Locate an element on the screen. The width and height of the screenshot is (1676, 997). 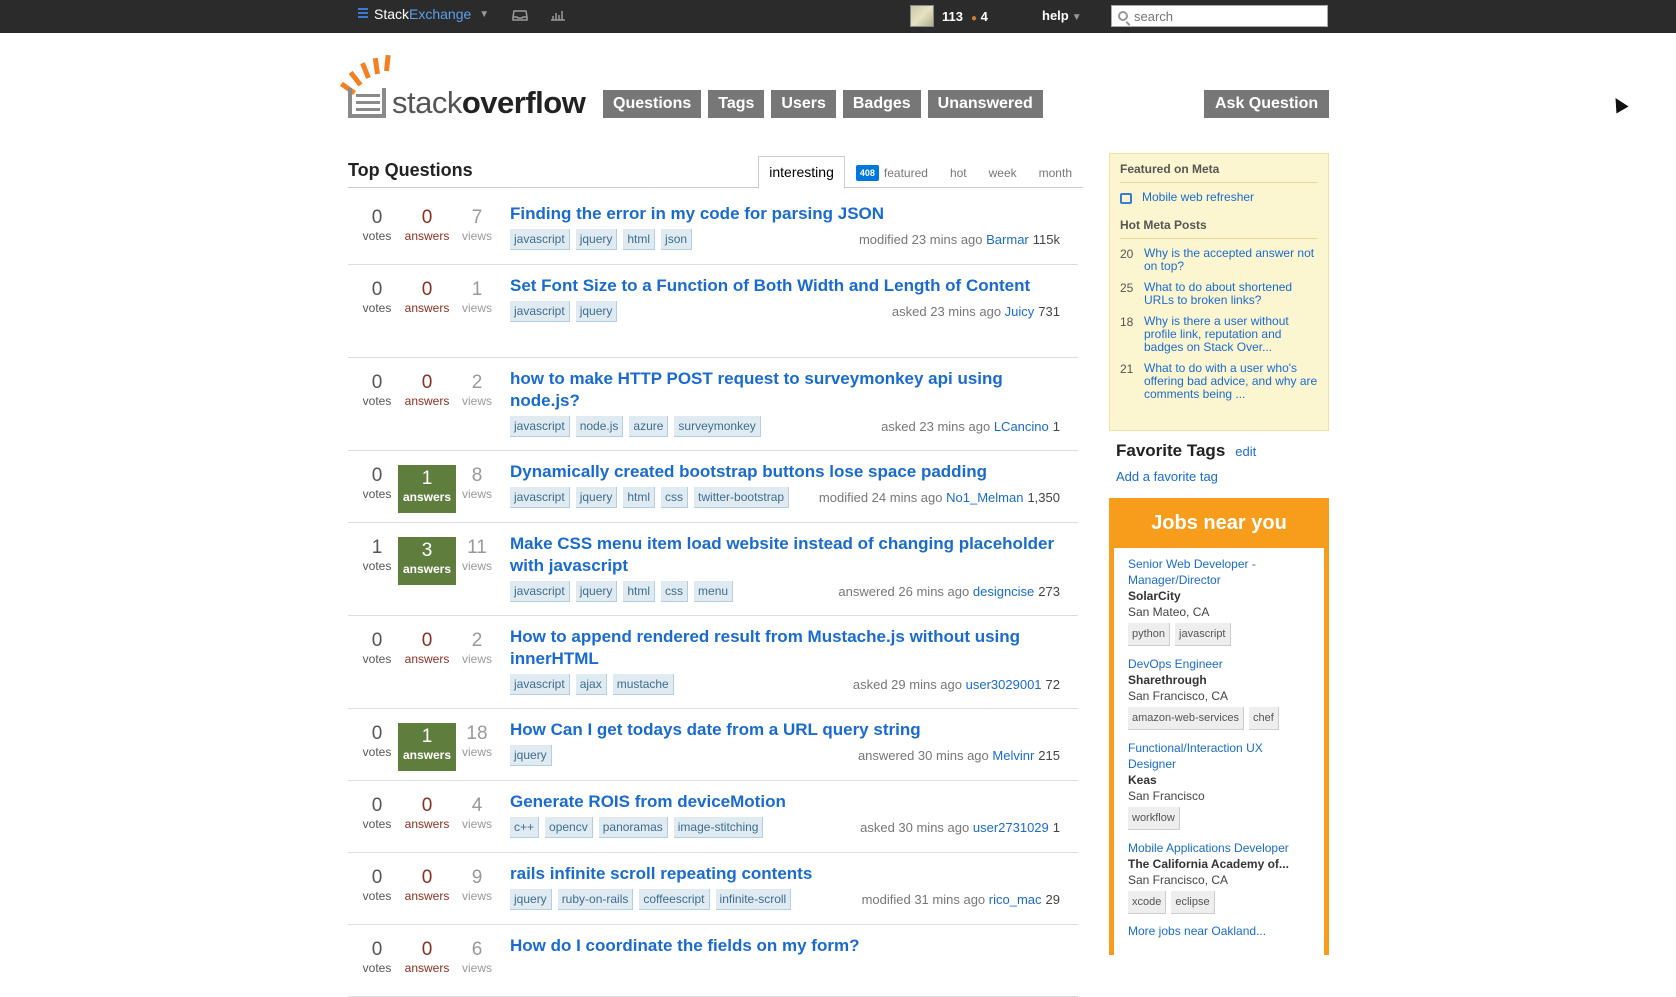
user-link: No1_Melman is located at coordinates (984, 497).